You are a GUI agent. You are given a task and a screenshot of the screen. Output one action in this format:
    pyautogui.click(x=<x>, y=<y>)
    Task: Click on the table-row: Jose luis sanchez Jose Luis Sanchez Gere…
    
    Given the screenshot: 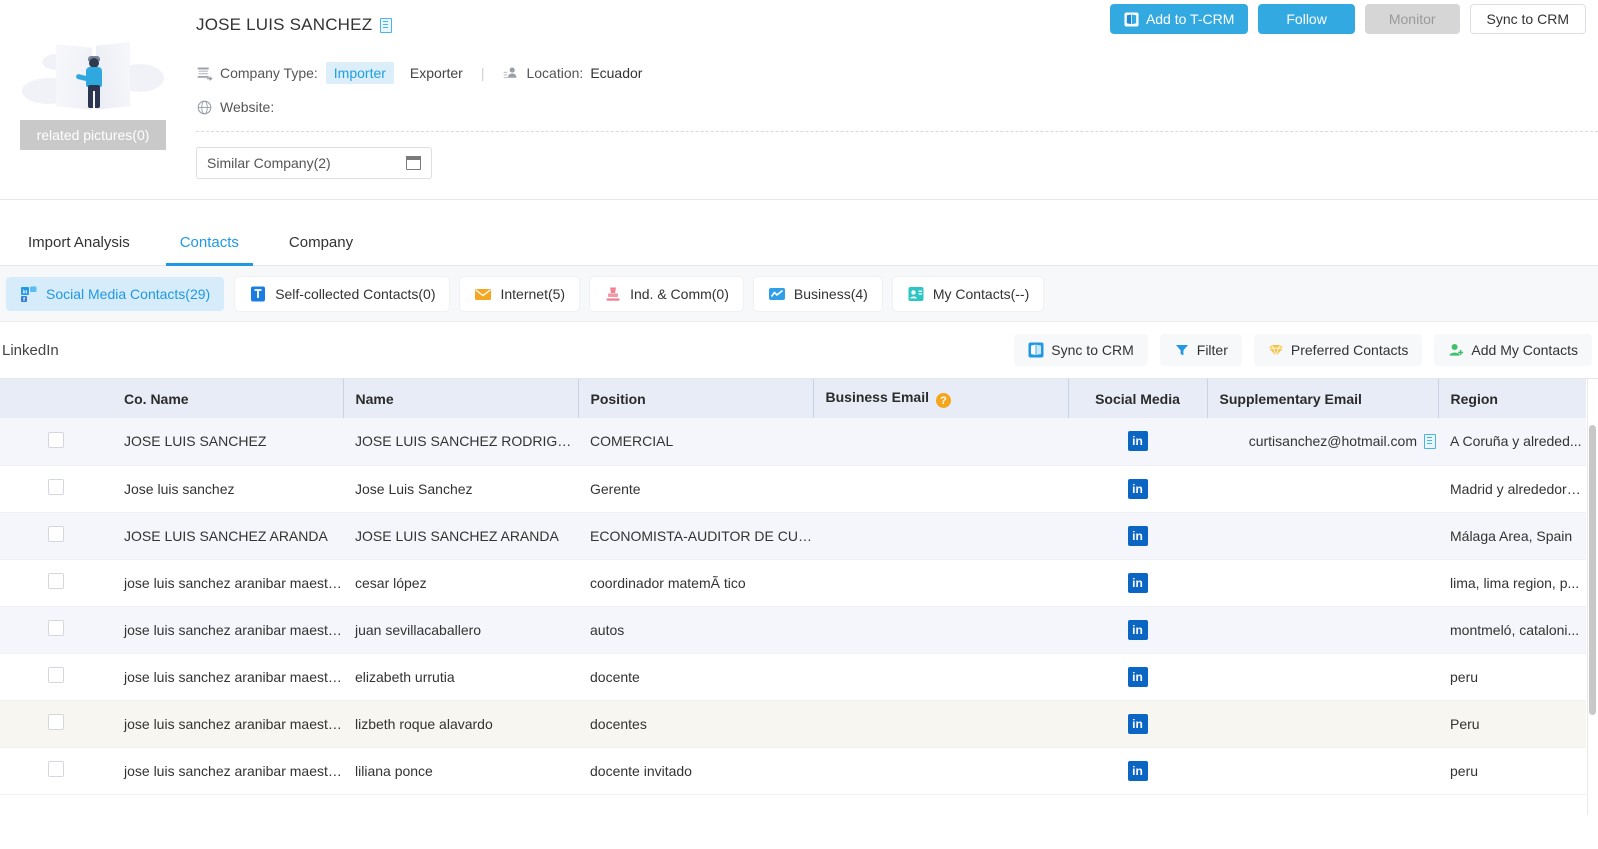 What is the action you would take?
    pyautogui.click(x=793, y=489)
    